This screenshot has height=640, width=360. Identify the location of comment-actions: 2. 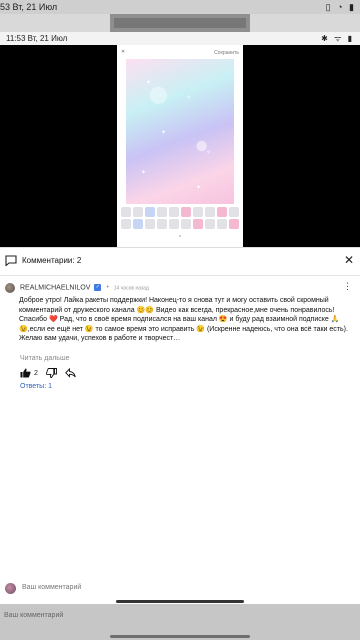
(48, 373).